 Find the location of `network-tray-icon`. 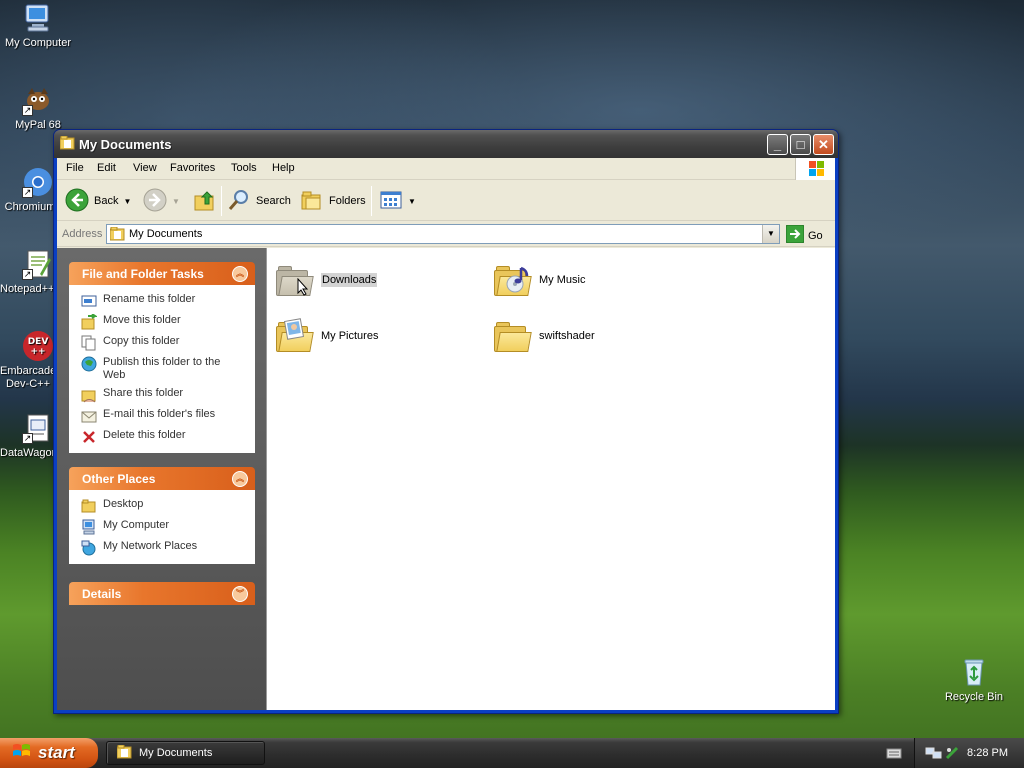

network-tray-icon is located at coordinates (934, 754).